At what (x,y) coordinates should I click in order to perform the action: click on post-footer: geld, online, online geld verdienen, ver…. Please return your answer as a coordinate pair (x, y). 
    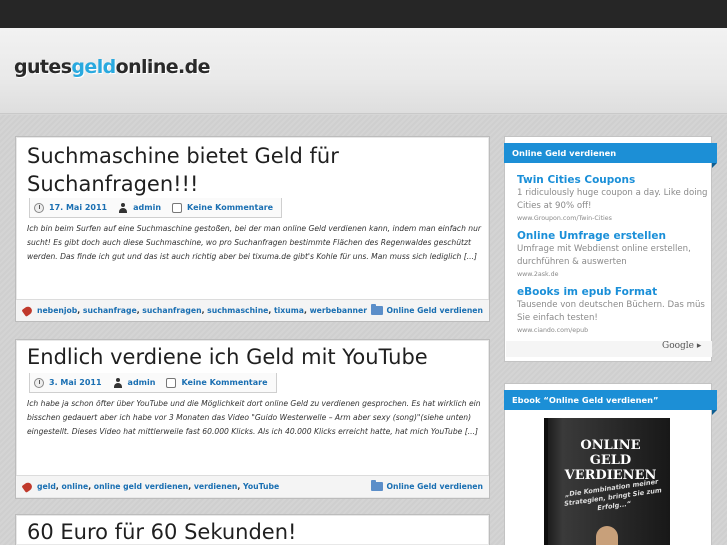
    Looking at the image, I should click on (252, 486).